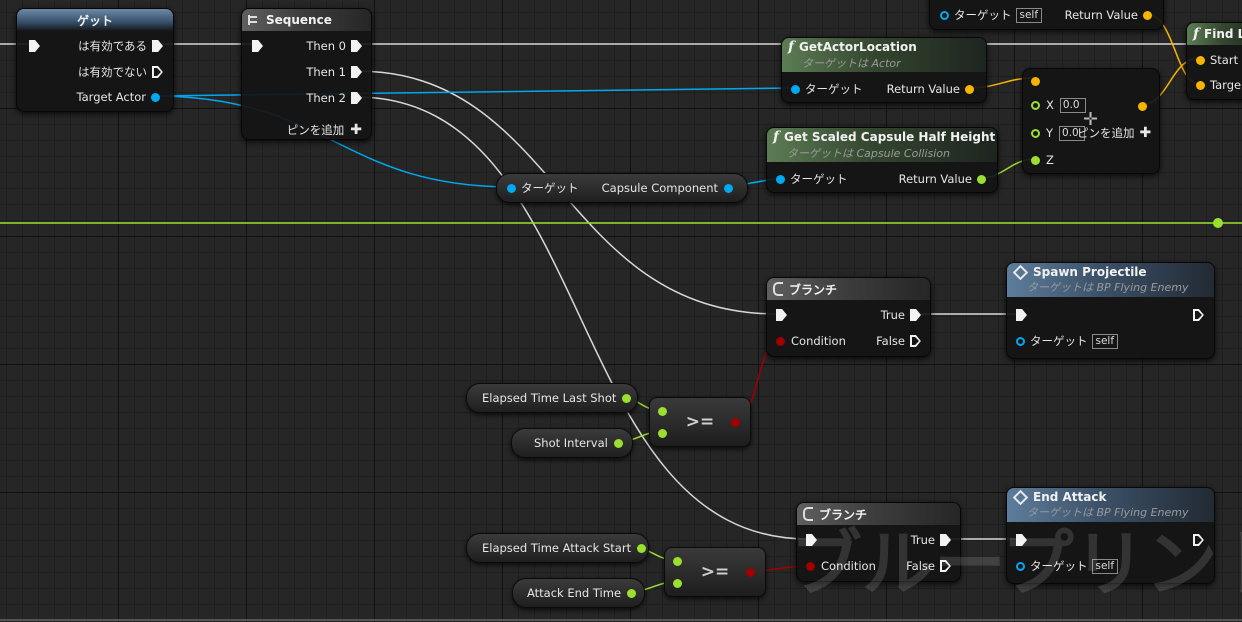 This screenshot has width=1242, height=622. What do you see at coordinates (356, 72) in the screenshot?
I see `then1-pin` at bounding box center [356, 72].